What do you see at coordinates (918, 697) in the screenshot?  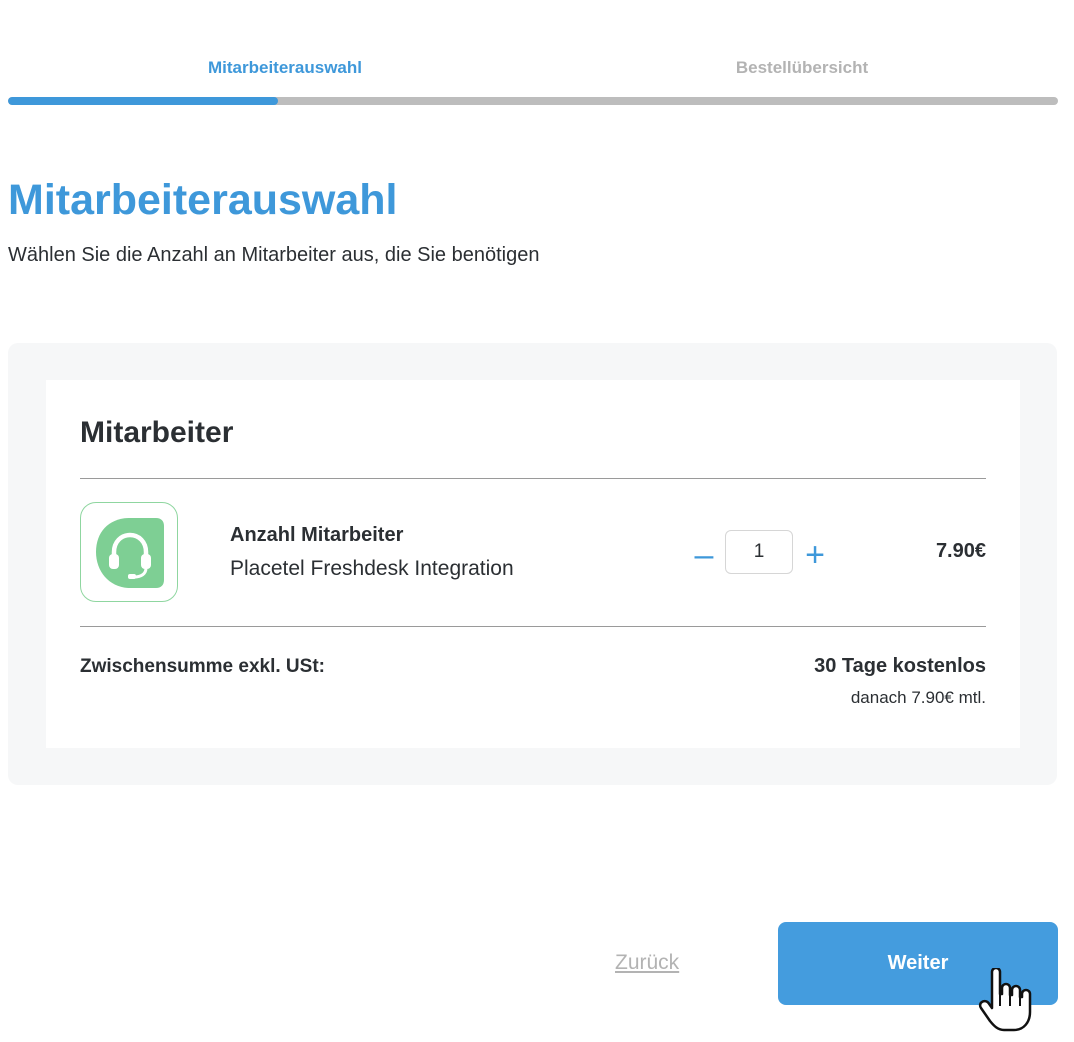 I see `subtotal-note: danach 7.90€ mtl.` at bounding box center [918, 697].